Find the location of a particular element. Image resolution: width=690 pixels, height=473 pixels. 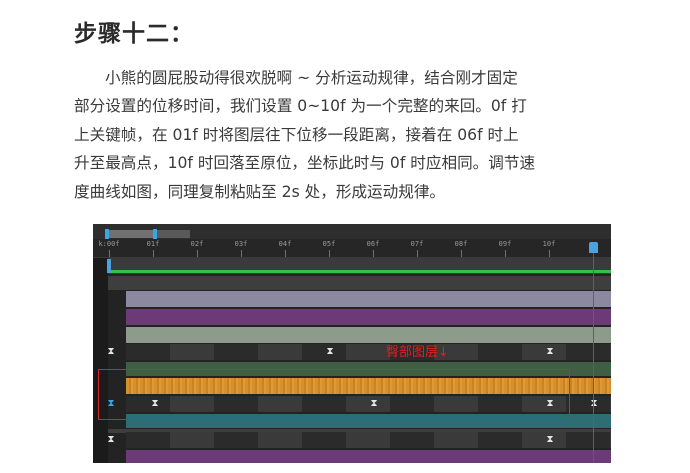

ruler-label: 08f is located at coordinates (461, 244).